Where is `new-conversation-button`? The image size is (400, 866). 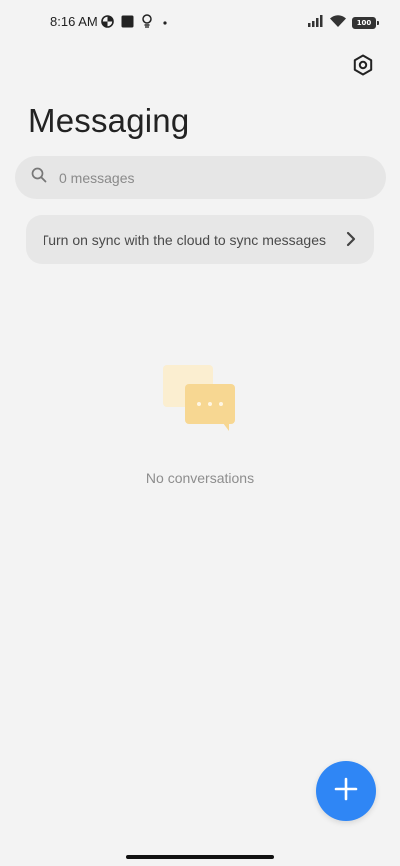
new-conversation-button is located at coordinates (346, 791).